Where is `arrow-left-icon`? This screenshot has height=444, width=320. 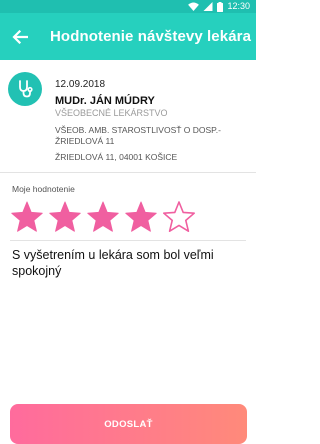 arrow-left-icon is located at coordinates (20, 36).